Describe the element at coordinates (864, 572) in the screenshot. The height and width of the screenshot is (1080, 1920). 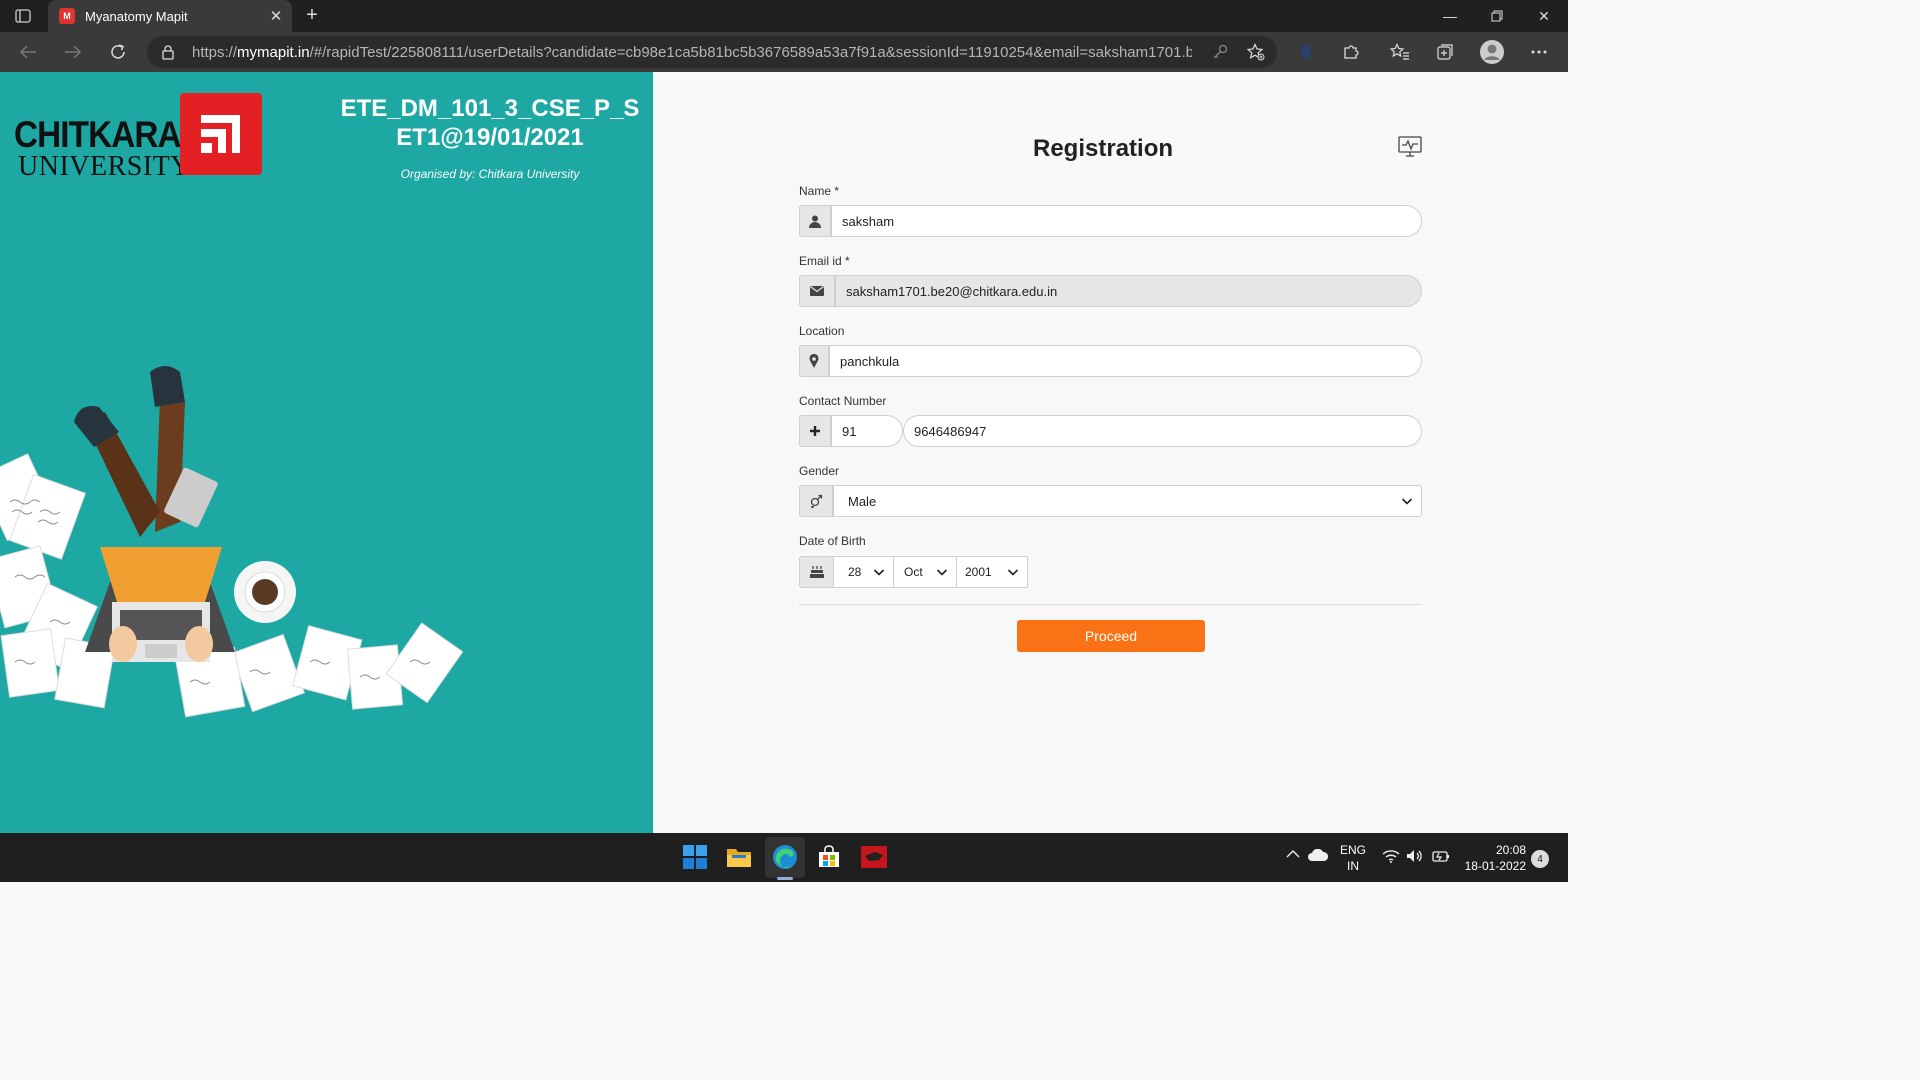
I see `dob-day-select: 28` at that location.